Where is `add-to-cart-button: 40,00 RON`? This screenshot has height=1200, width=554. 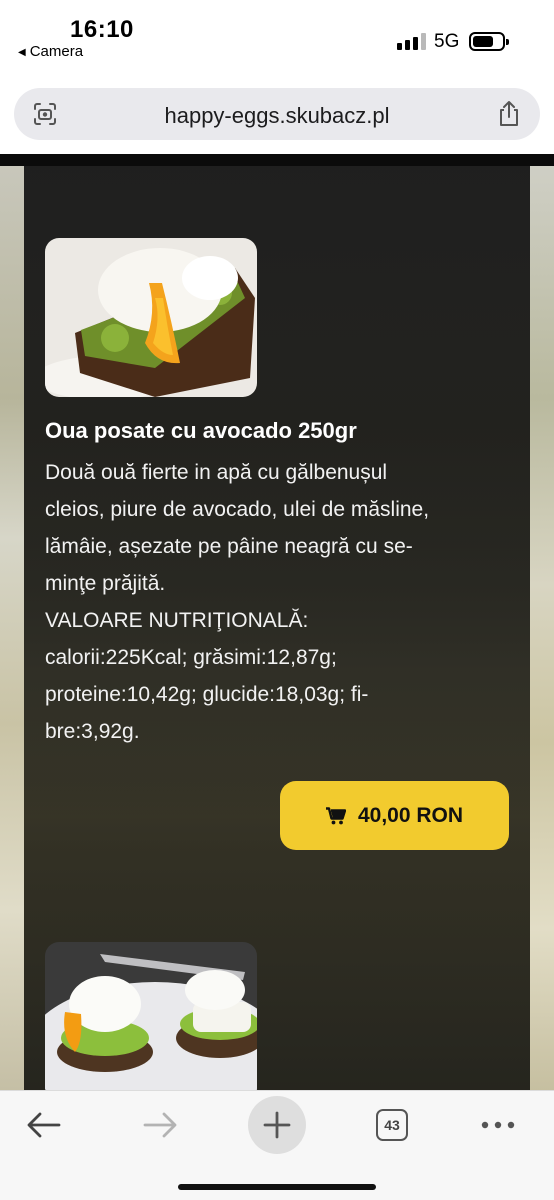
add-to-cart-button: 40,00 RON is located at coordinates (394, 815).